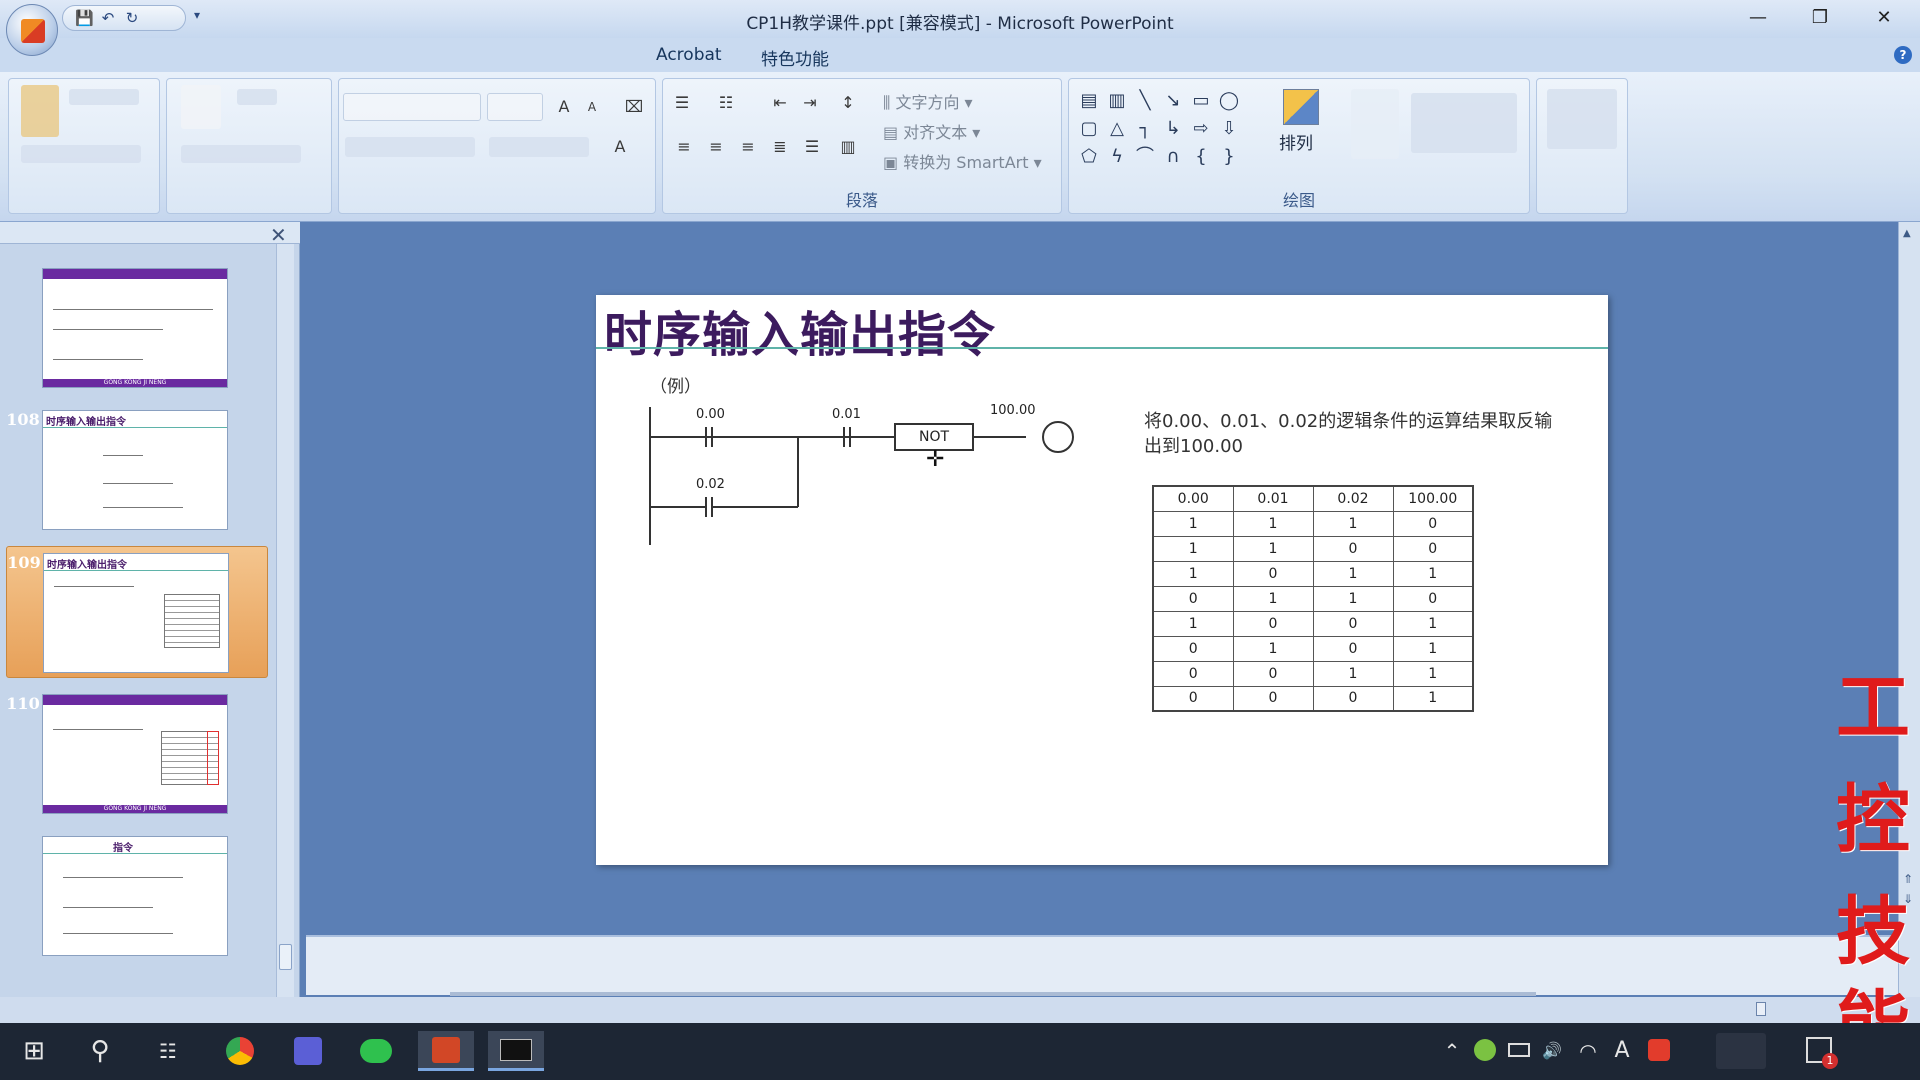 The height and width of the screenshot is (1080, 1920). I want to click on font-size-select, so click(515, 107).